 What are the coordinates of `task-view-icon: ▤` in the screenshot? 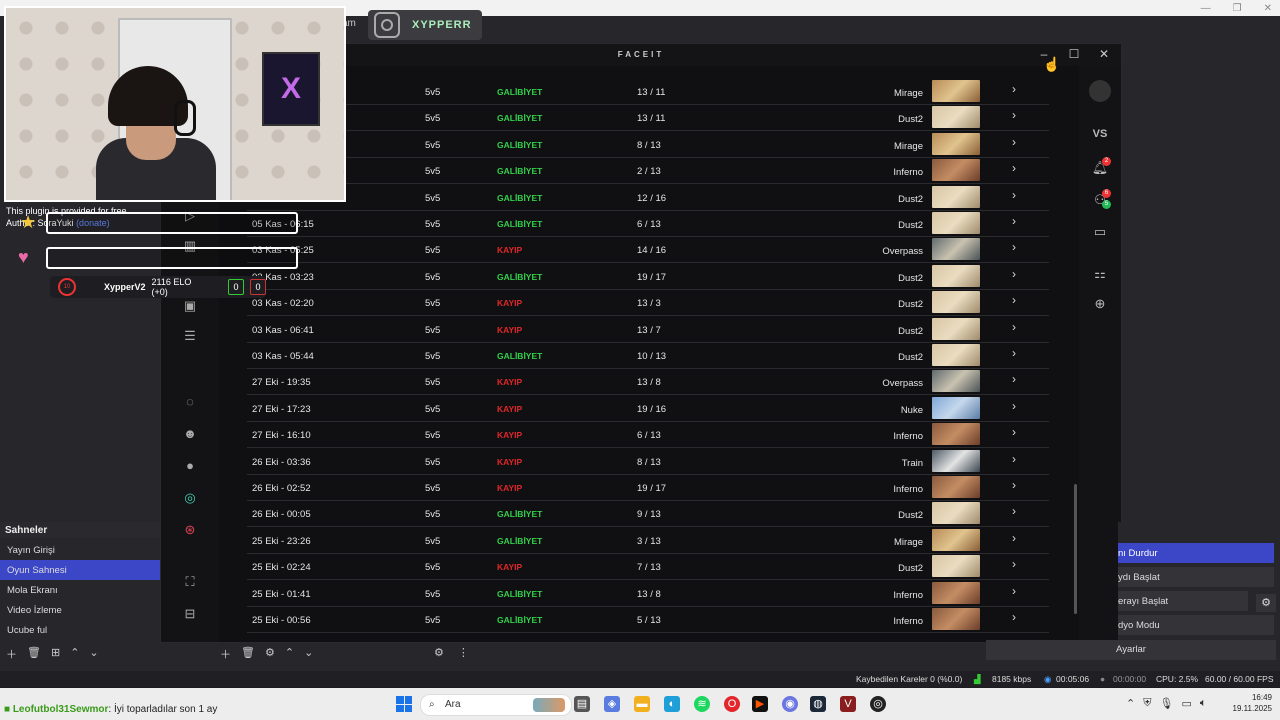 It's located at (582, 704).